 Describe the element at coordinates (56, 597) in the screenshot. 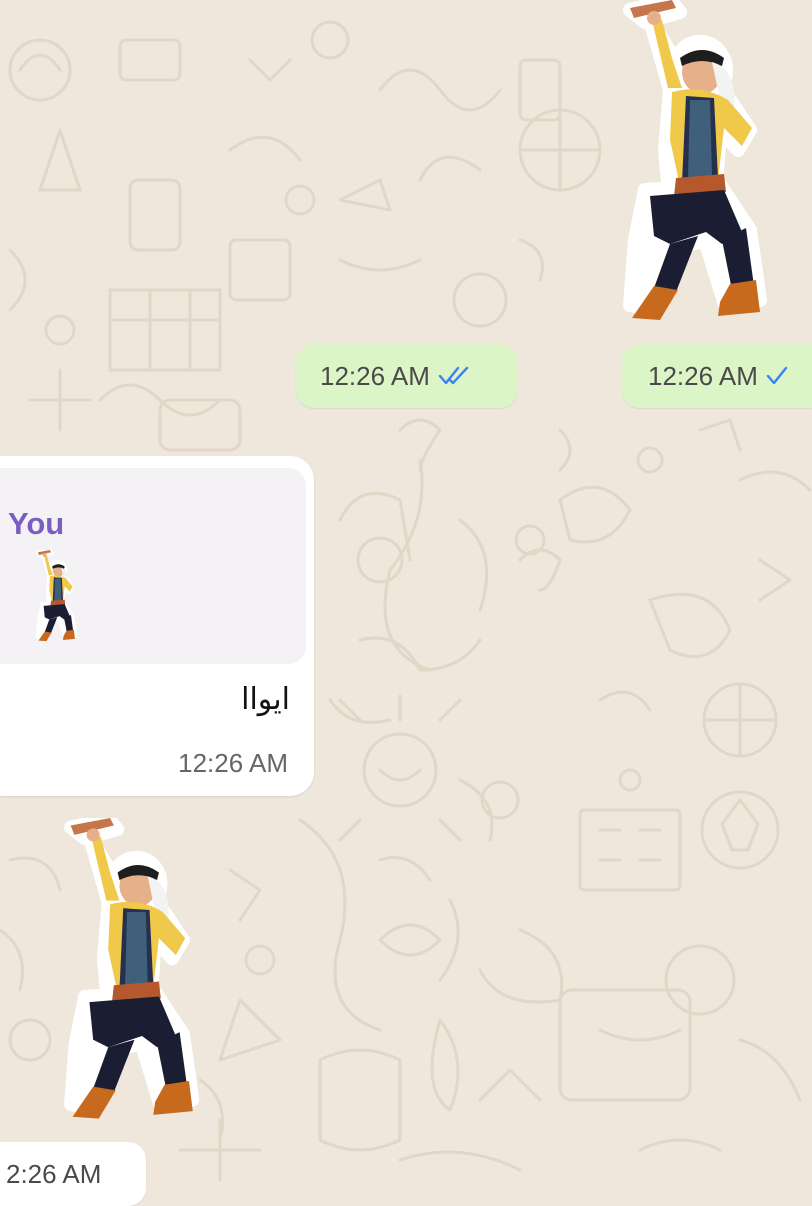

I see `quoted-sticker-thumbnail` at that location.